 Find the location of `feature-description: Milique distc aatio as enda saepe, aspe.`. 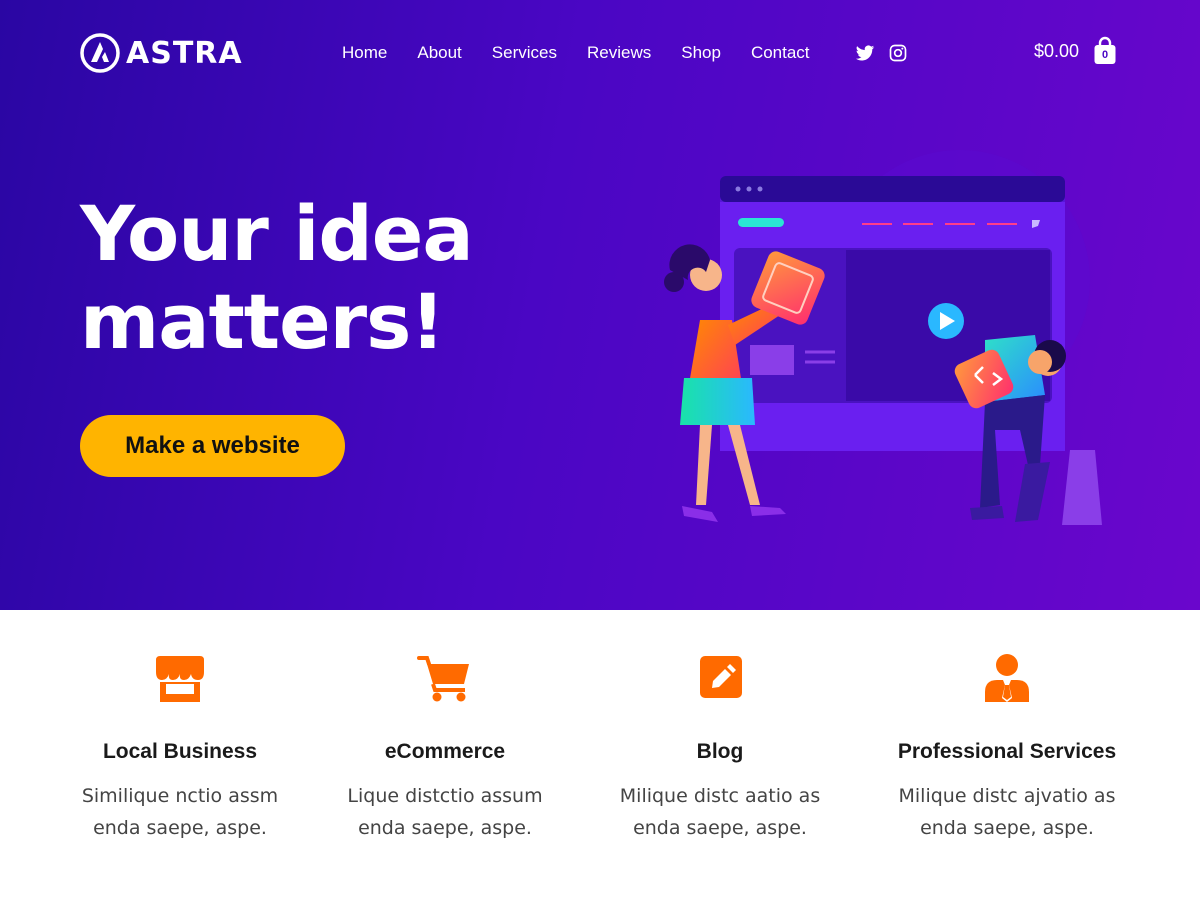

feature-description: Milique distc aatio as enda saepe, aspe. is located at coordinates (720, 812).